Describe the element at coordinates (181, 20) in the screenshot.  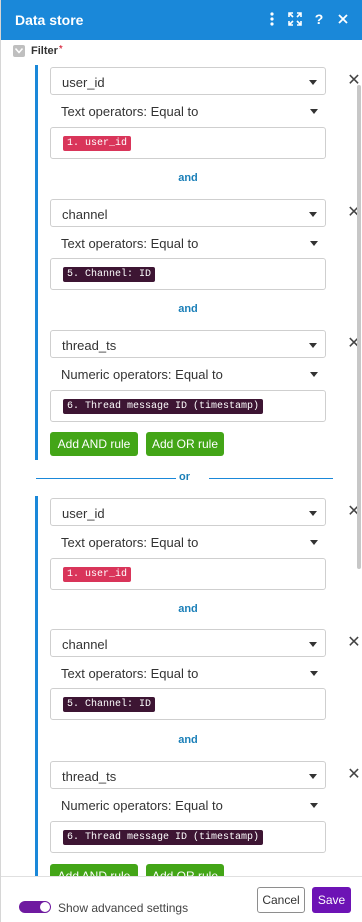
I see `panel-header: Data store ?` at that location.